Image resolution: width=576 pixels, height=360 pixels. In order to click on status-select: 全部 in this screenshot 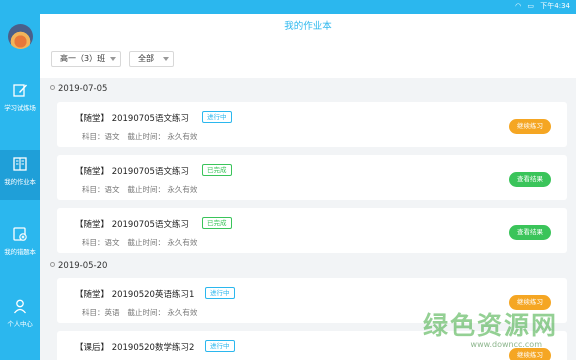, I will do `click(151, 59)`.